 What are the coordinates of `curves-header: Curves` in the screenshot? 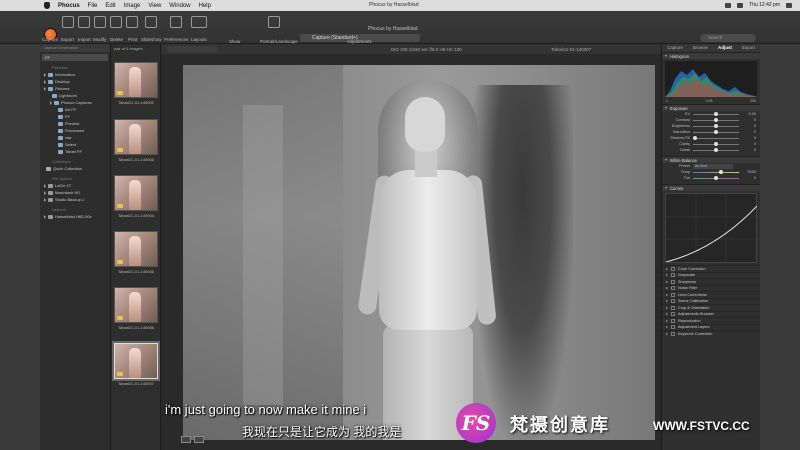 It's located at (711, 187).